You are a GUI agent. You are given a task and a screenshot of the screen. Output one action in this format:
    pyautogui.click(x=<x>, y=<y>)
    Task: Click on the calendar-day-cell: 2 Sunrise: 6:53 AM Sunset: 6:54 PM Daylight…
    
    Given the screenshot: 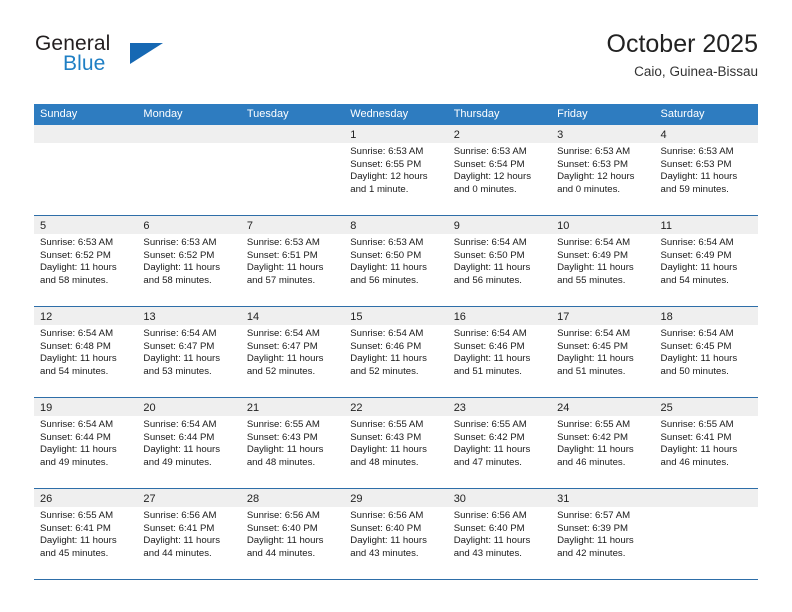 What is the action you would take?
    pyautogui.click(x=499, y=170)
    